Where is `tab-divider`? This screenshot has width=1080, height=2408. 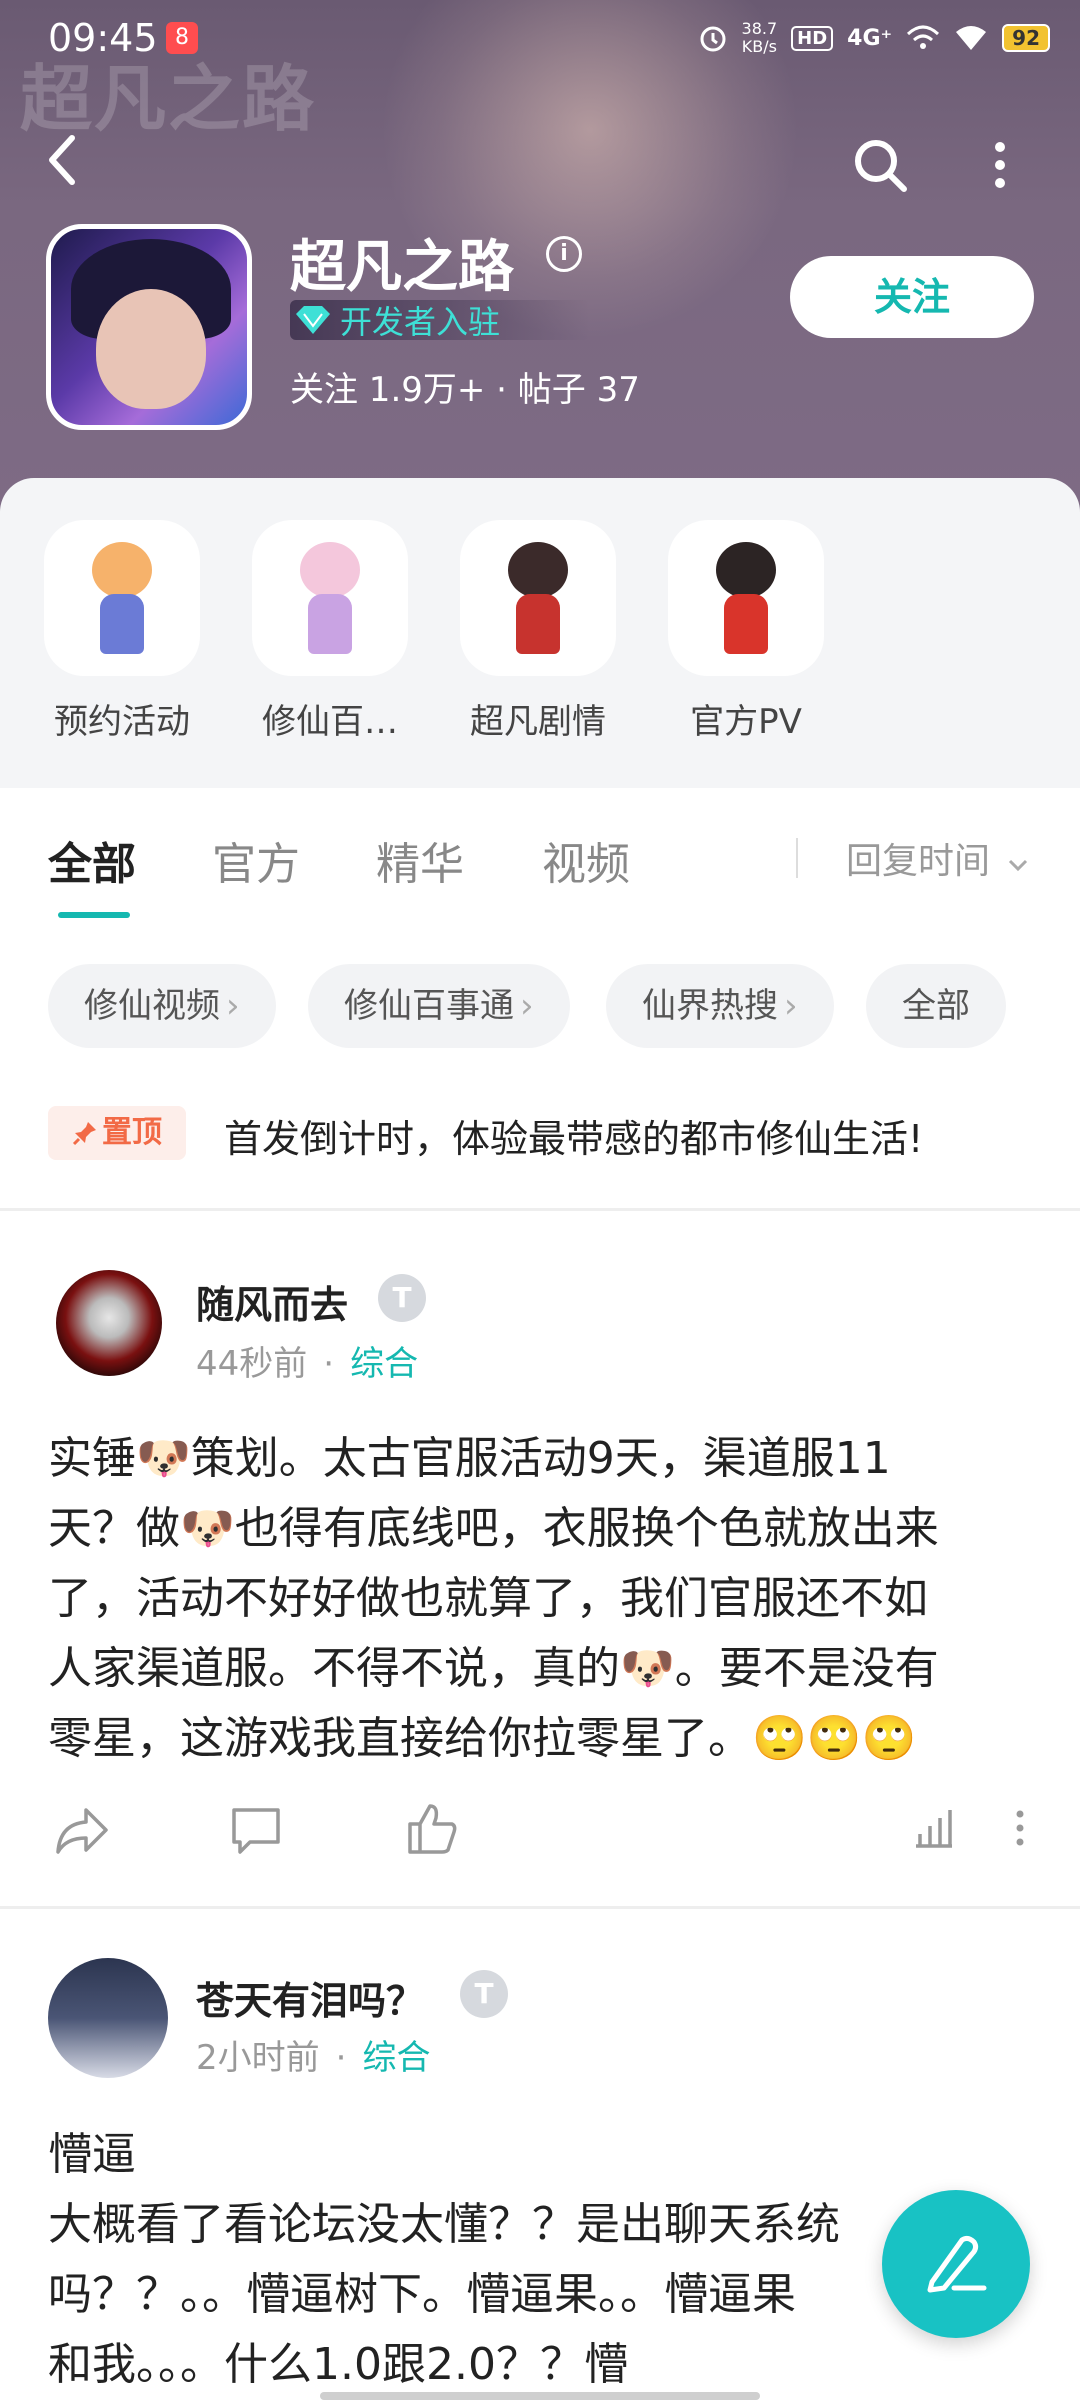 tab-divider is located at coordinates (797, 858).